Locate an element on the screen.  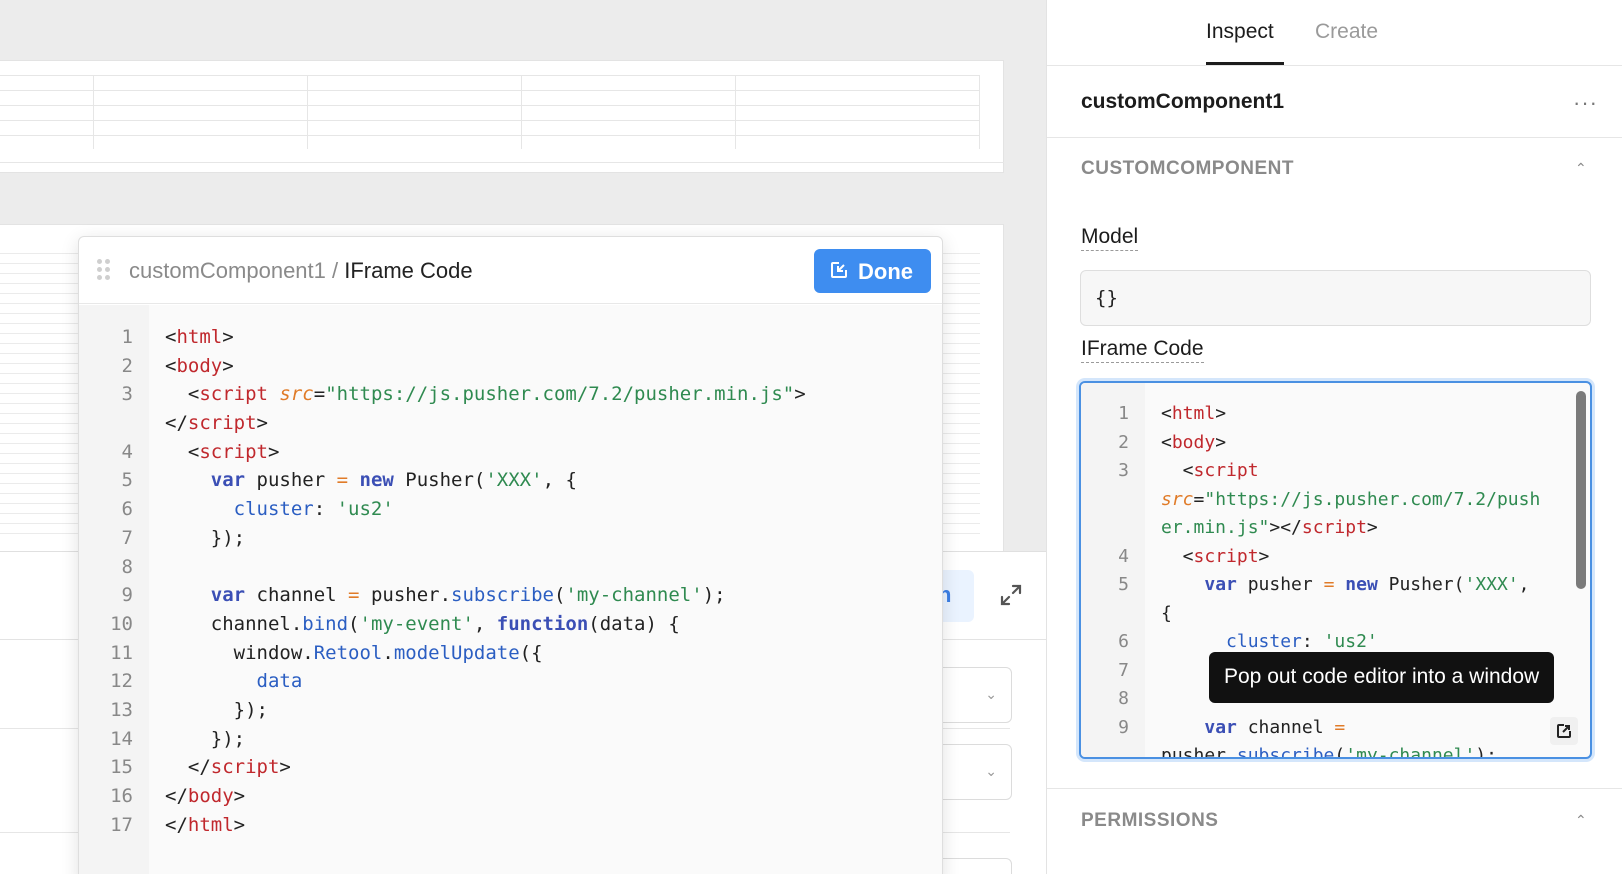
line-number: 8 is located at coordinates (1123, 698).